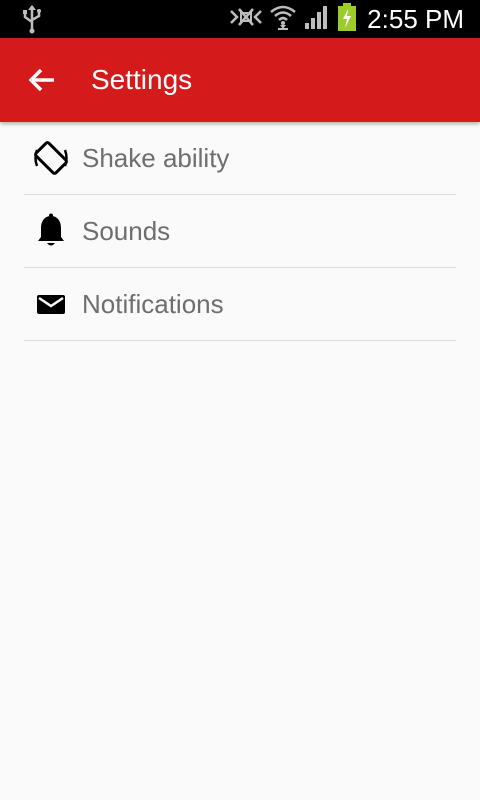 This screenshot has height=800, width=480. I want to click on bell-icon, so click(51, 231).